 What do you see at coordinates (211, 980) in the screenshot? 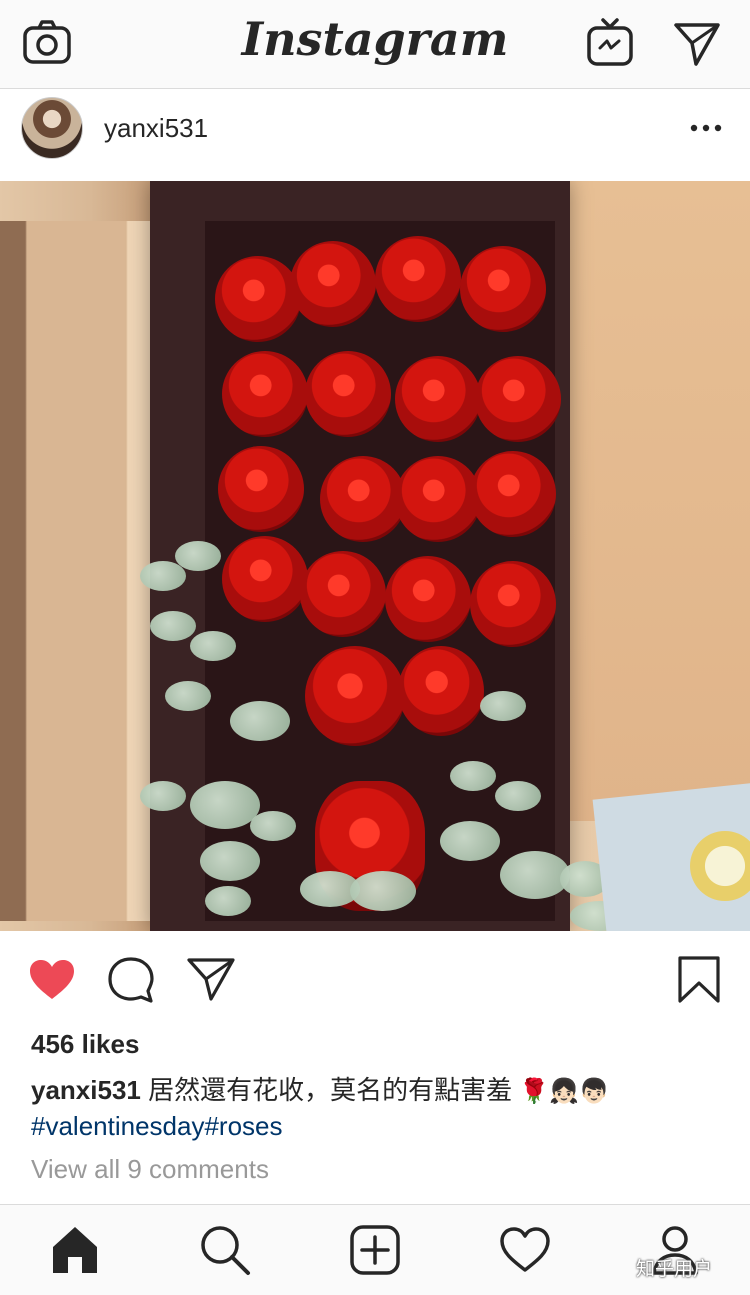
I see `share-icon` at bounding box center [211, 980].